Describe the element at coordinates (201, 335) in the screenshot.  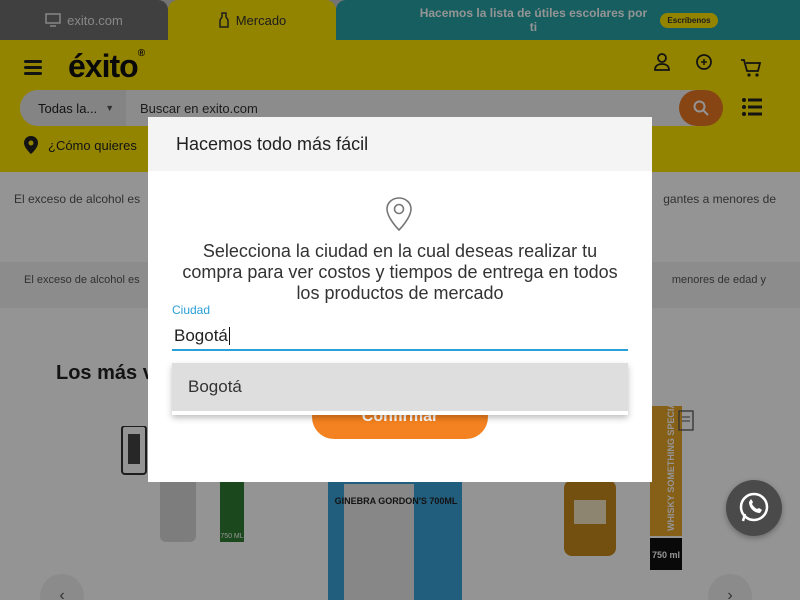
I see `city-input-value: Bogotá` at that location.